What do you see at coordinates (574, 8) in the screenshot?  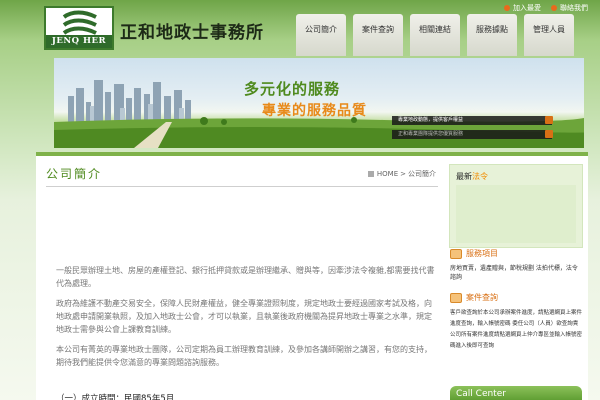 I see `contact-us-label: 聯絡我們` at bounding box center [574, 8].